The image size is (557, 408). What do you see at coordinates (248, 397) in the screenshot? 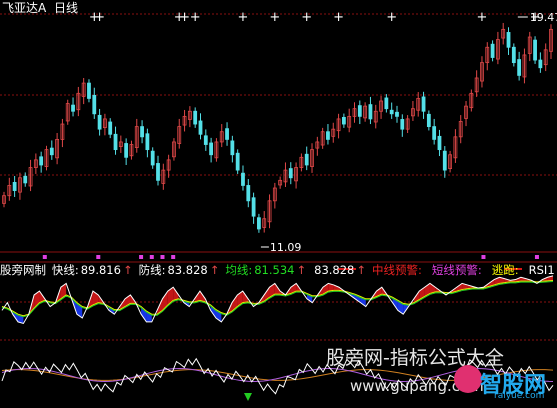
I see `buy-arrow-icon` at bounding box center [248, 397].